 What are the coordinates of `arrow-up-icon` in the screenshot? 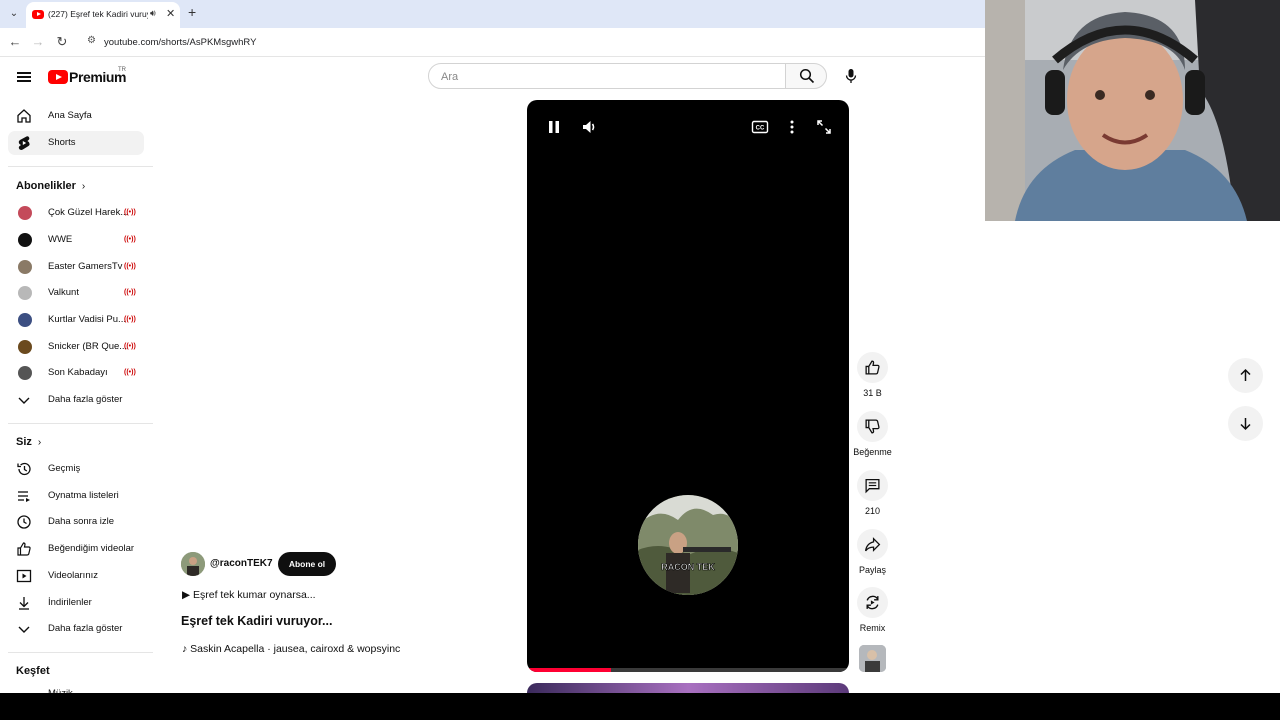 It's located at (1245, 374).